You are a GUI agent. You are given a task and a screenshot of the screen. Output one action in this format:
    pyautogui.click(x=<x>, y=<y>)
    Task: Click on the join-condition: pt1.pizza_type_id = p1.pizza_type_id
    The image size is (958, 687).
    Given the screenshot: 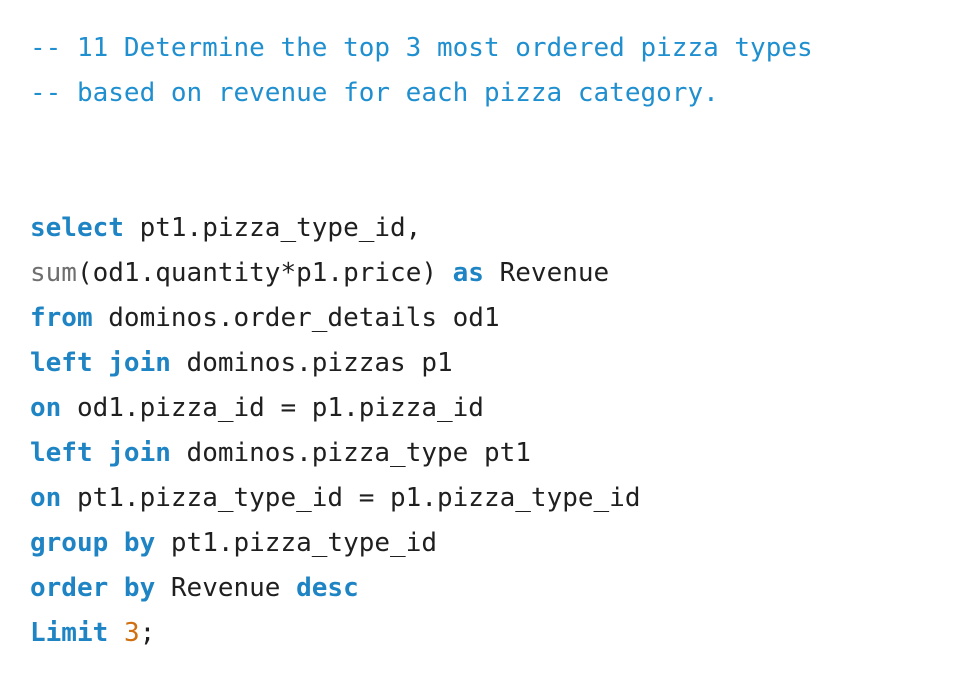 What is the action you would take?
    pyautogui.click(x=351, y=498)
    